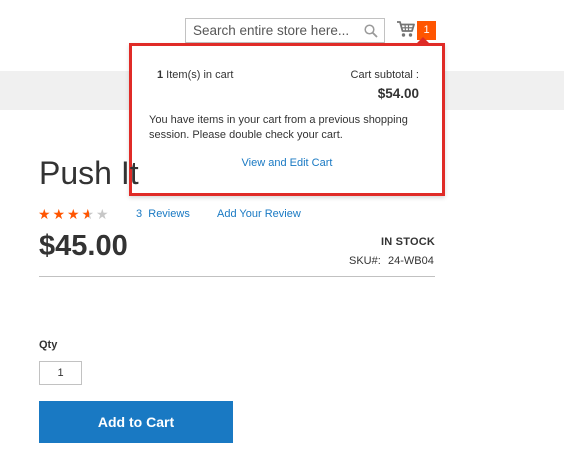 This screenshot has width=564, height=465. Describe the element at coordinates (136, 422) in the screenshot. I see `add-to-cart-button: Add to Cart` at that location.